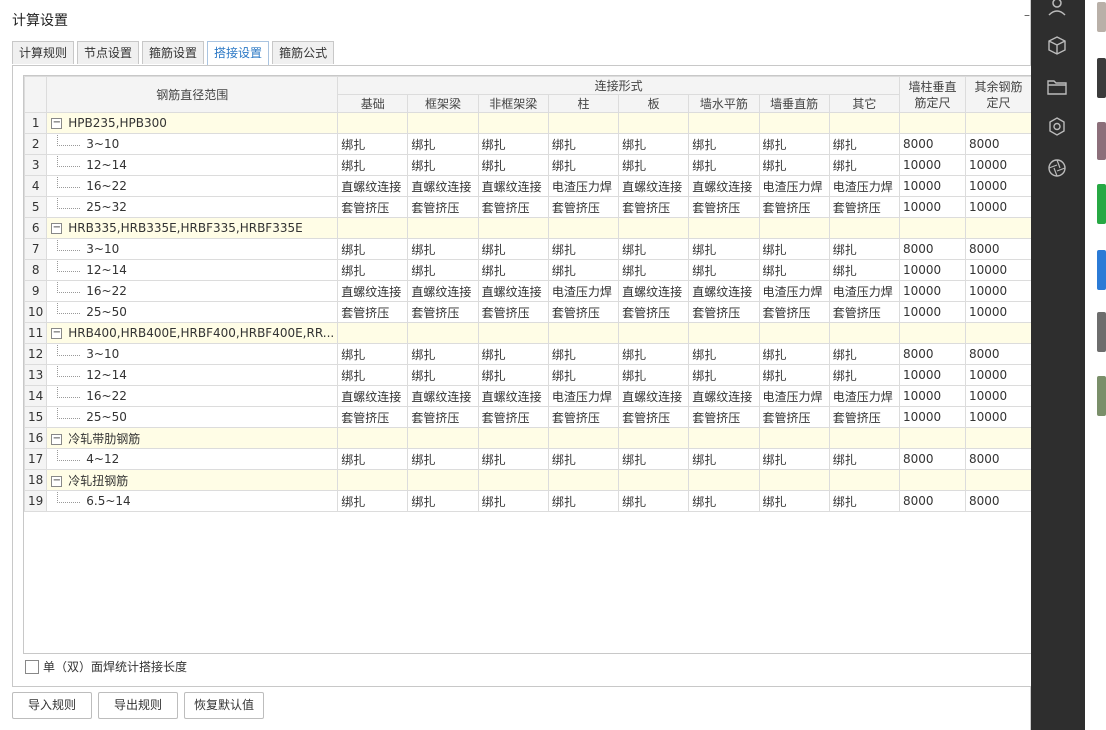 The height and width of the screenshot is (730, 1106). What do you see at coordinates (528, 501) in the screenshot?
I see `table-row: 19 6.5~14 绑扎 绑扎 绑扎 绑扎 绑扎 绑扎 绑扎 绑扎 8000 8000` at bounding box center [528, 501].